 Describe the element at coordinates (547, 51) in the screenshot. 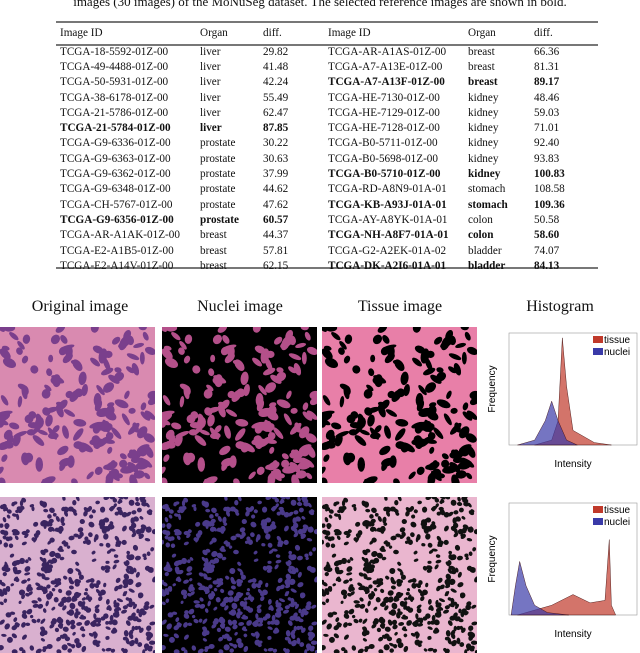

I see `cell-diff: 66.36` at that location.